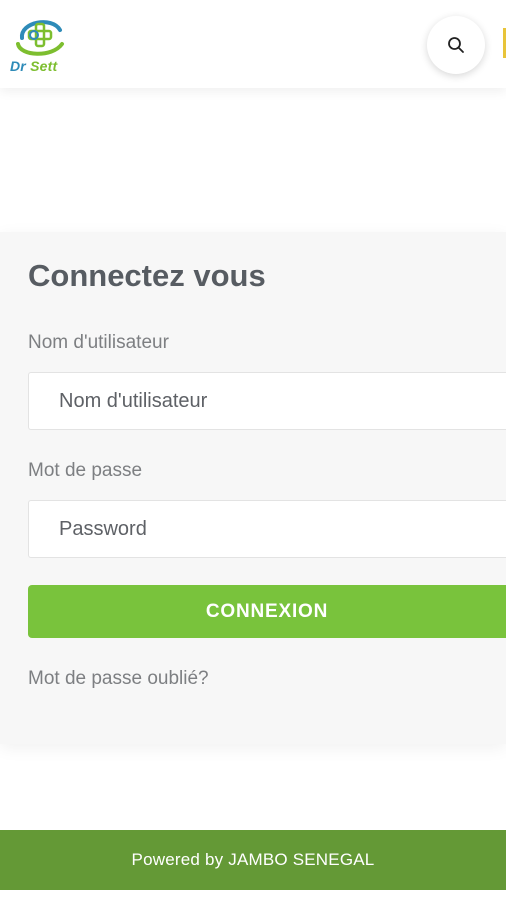  What do you see at coordinates (98, 342) in the screenshot?
I see `username-label: Nom d'utilisateur` at bounding box center [98, 342].